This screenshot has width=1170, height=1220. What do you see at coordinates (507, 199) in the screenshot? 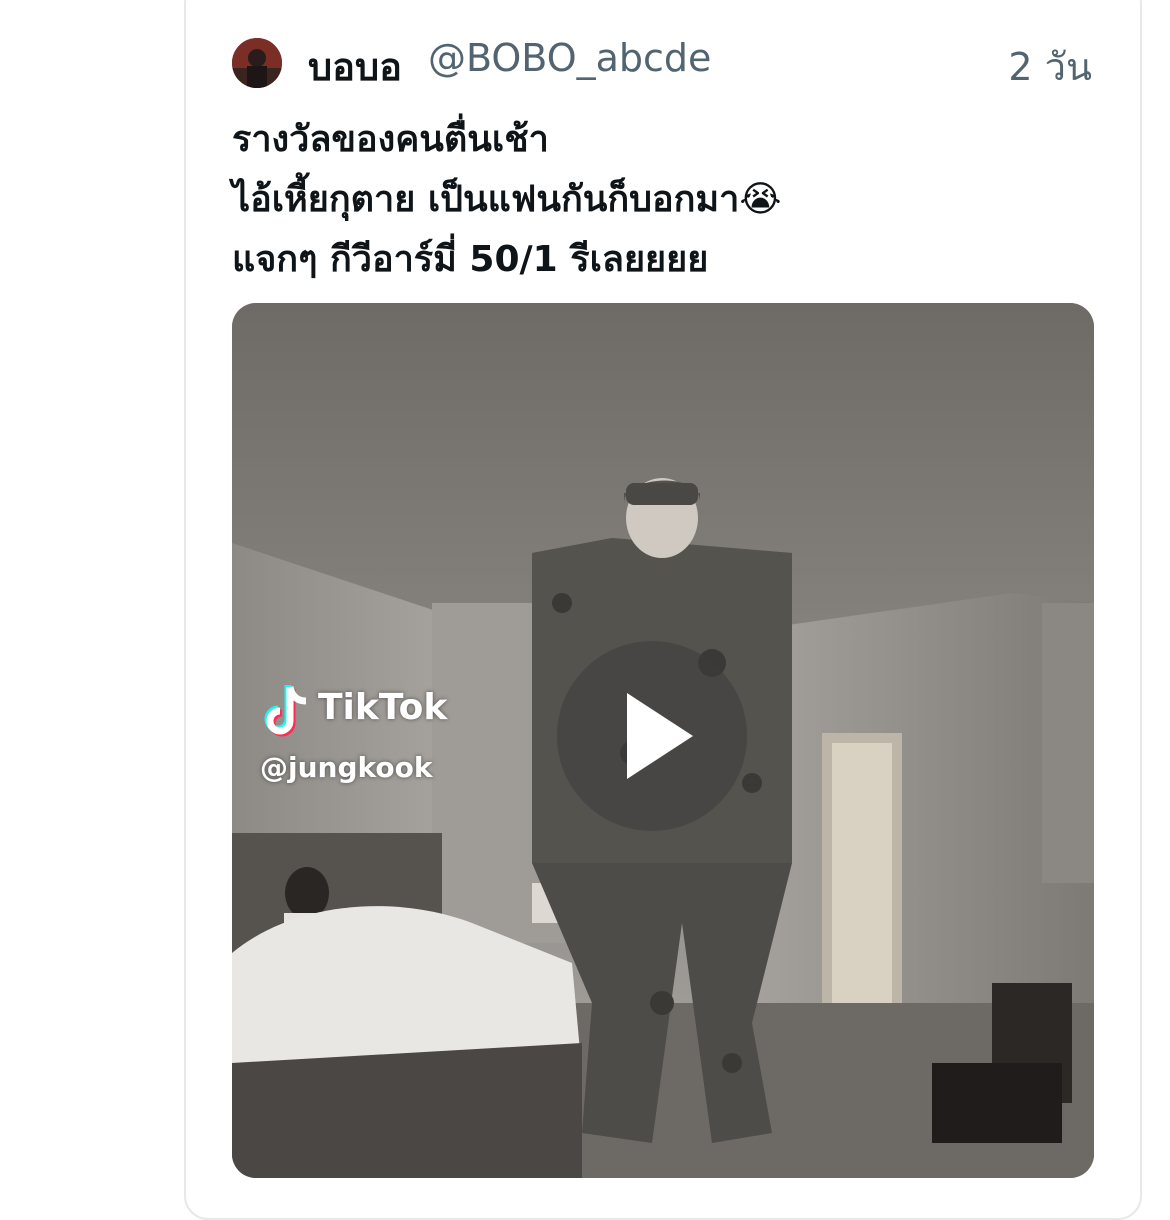
I see `tweet-text-line-2: ไอ้เหี้ยกุตาย เป็นแฟนกันก็บอกมา😭` at bounding box center [507, 199].